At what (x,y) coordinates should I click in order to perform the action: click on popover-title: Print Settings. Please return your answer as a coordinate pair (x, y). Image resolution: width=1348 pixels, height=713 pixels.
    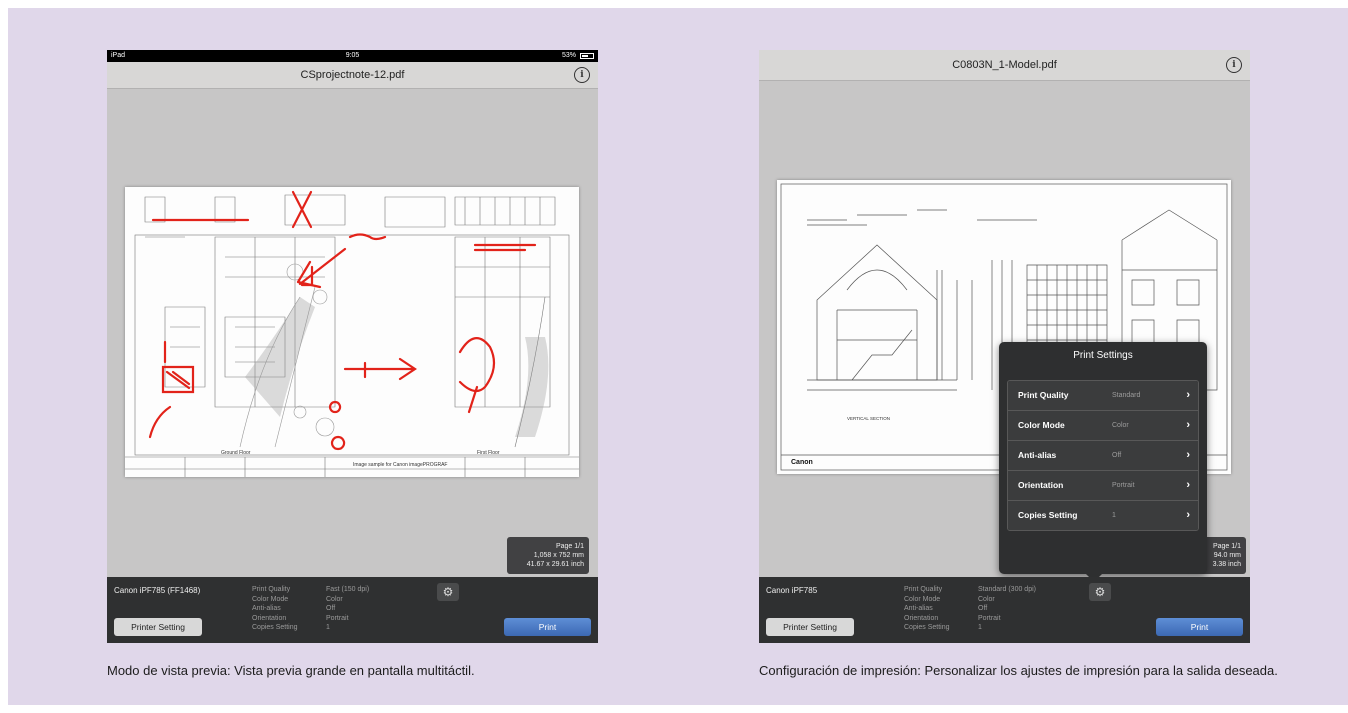
    Looking at the image, I should click on (1103, 355).